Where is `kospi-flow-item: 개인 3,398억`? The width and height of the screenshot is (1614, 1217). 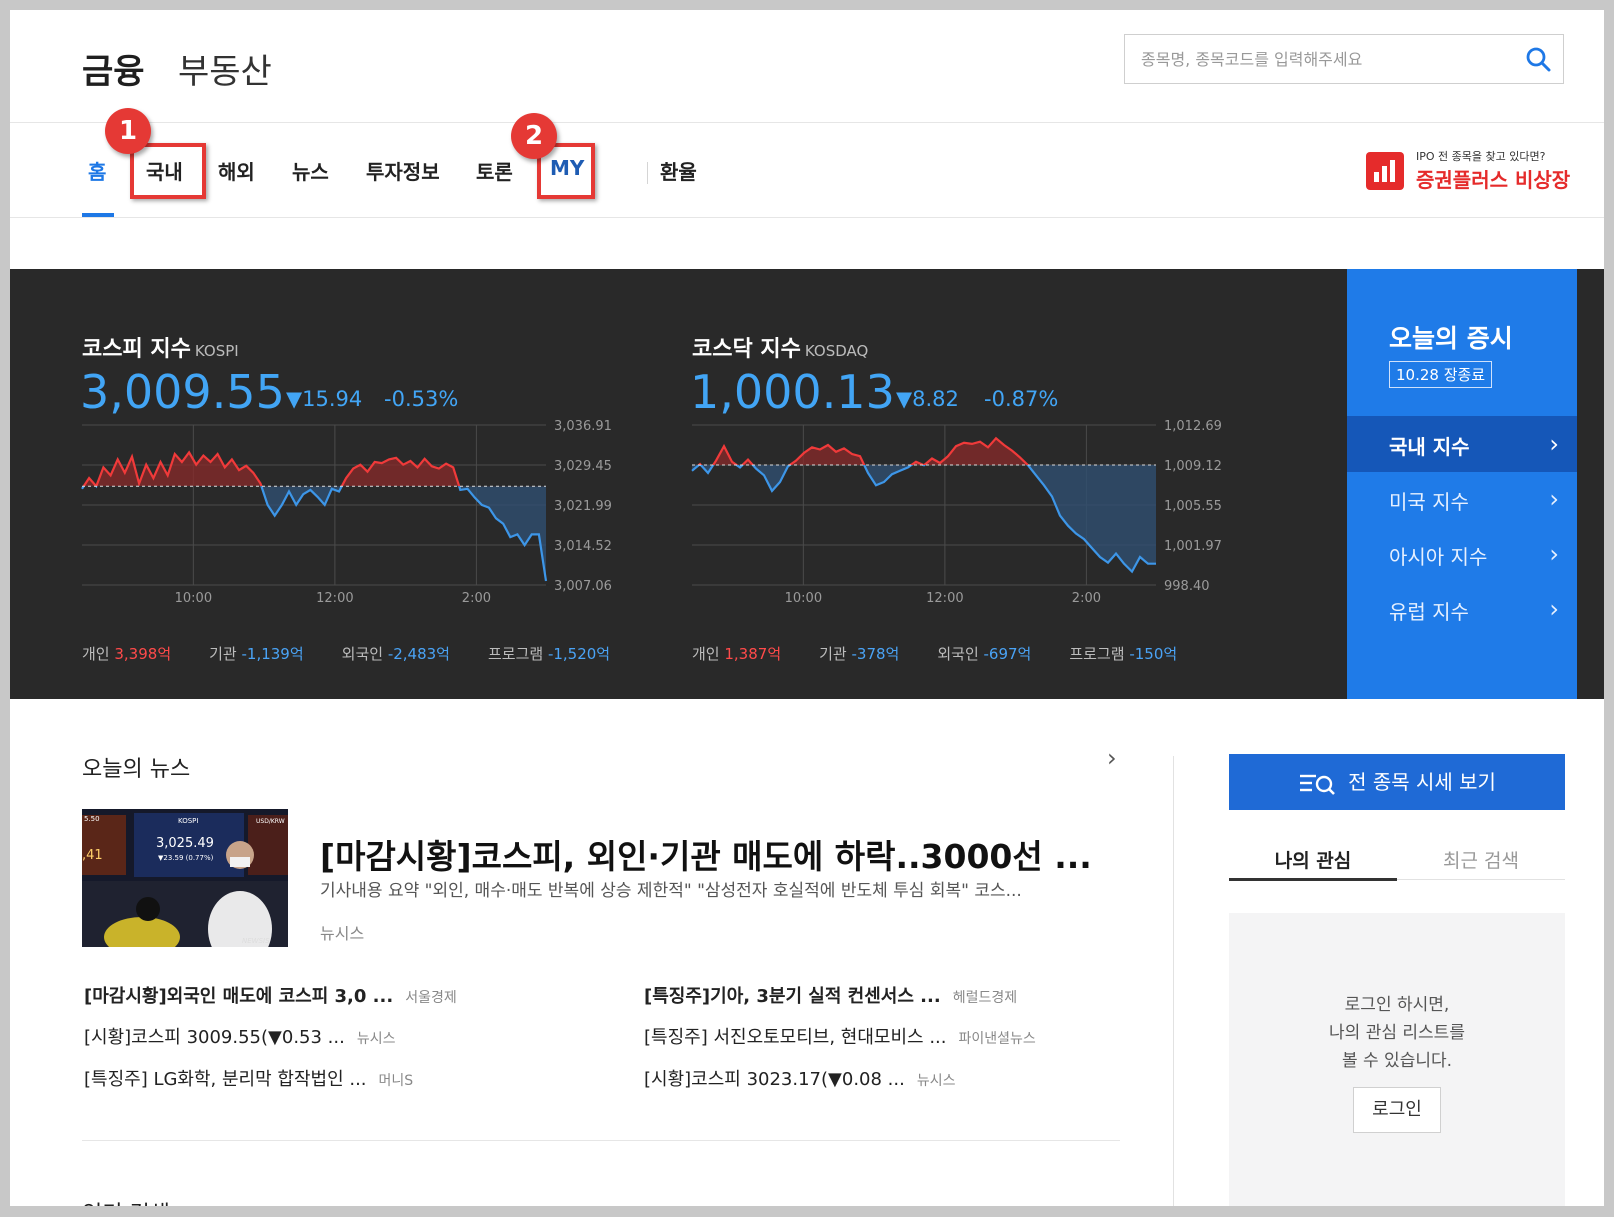 kospi-flow-item: 개인 3,398억 is located at coordinates (126, 654).